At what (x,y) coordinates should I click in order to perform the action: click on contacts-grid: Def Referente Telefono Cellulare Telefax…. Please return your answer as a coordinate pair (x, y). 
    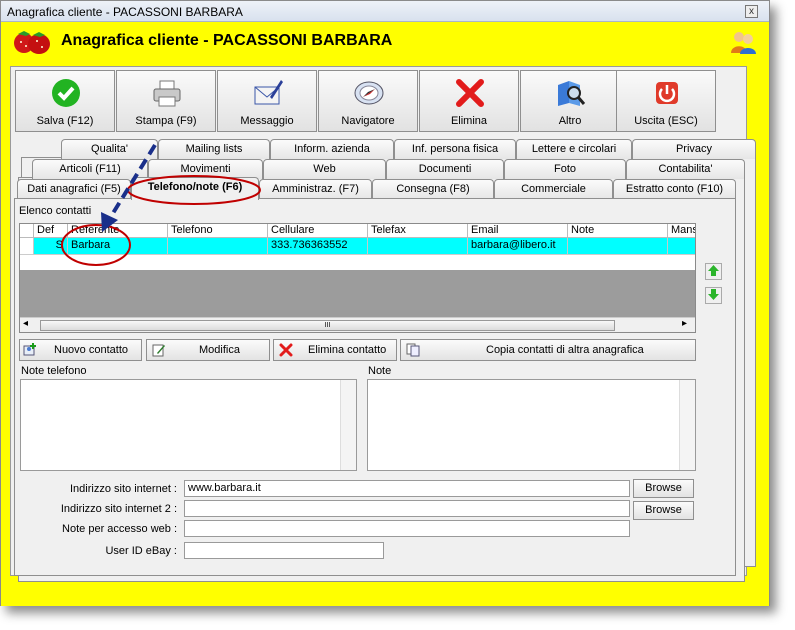
    Looking at the image, I should click on (357, 278).